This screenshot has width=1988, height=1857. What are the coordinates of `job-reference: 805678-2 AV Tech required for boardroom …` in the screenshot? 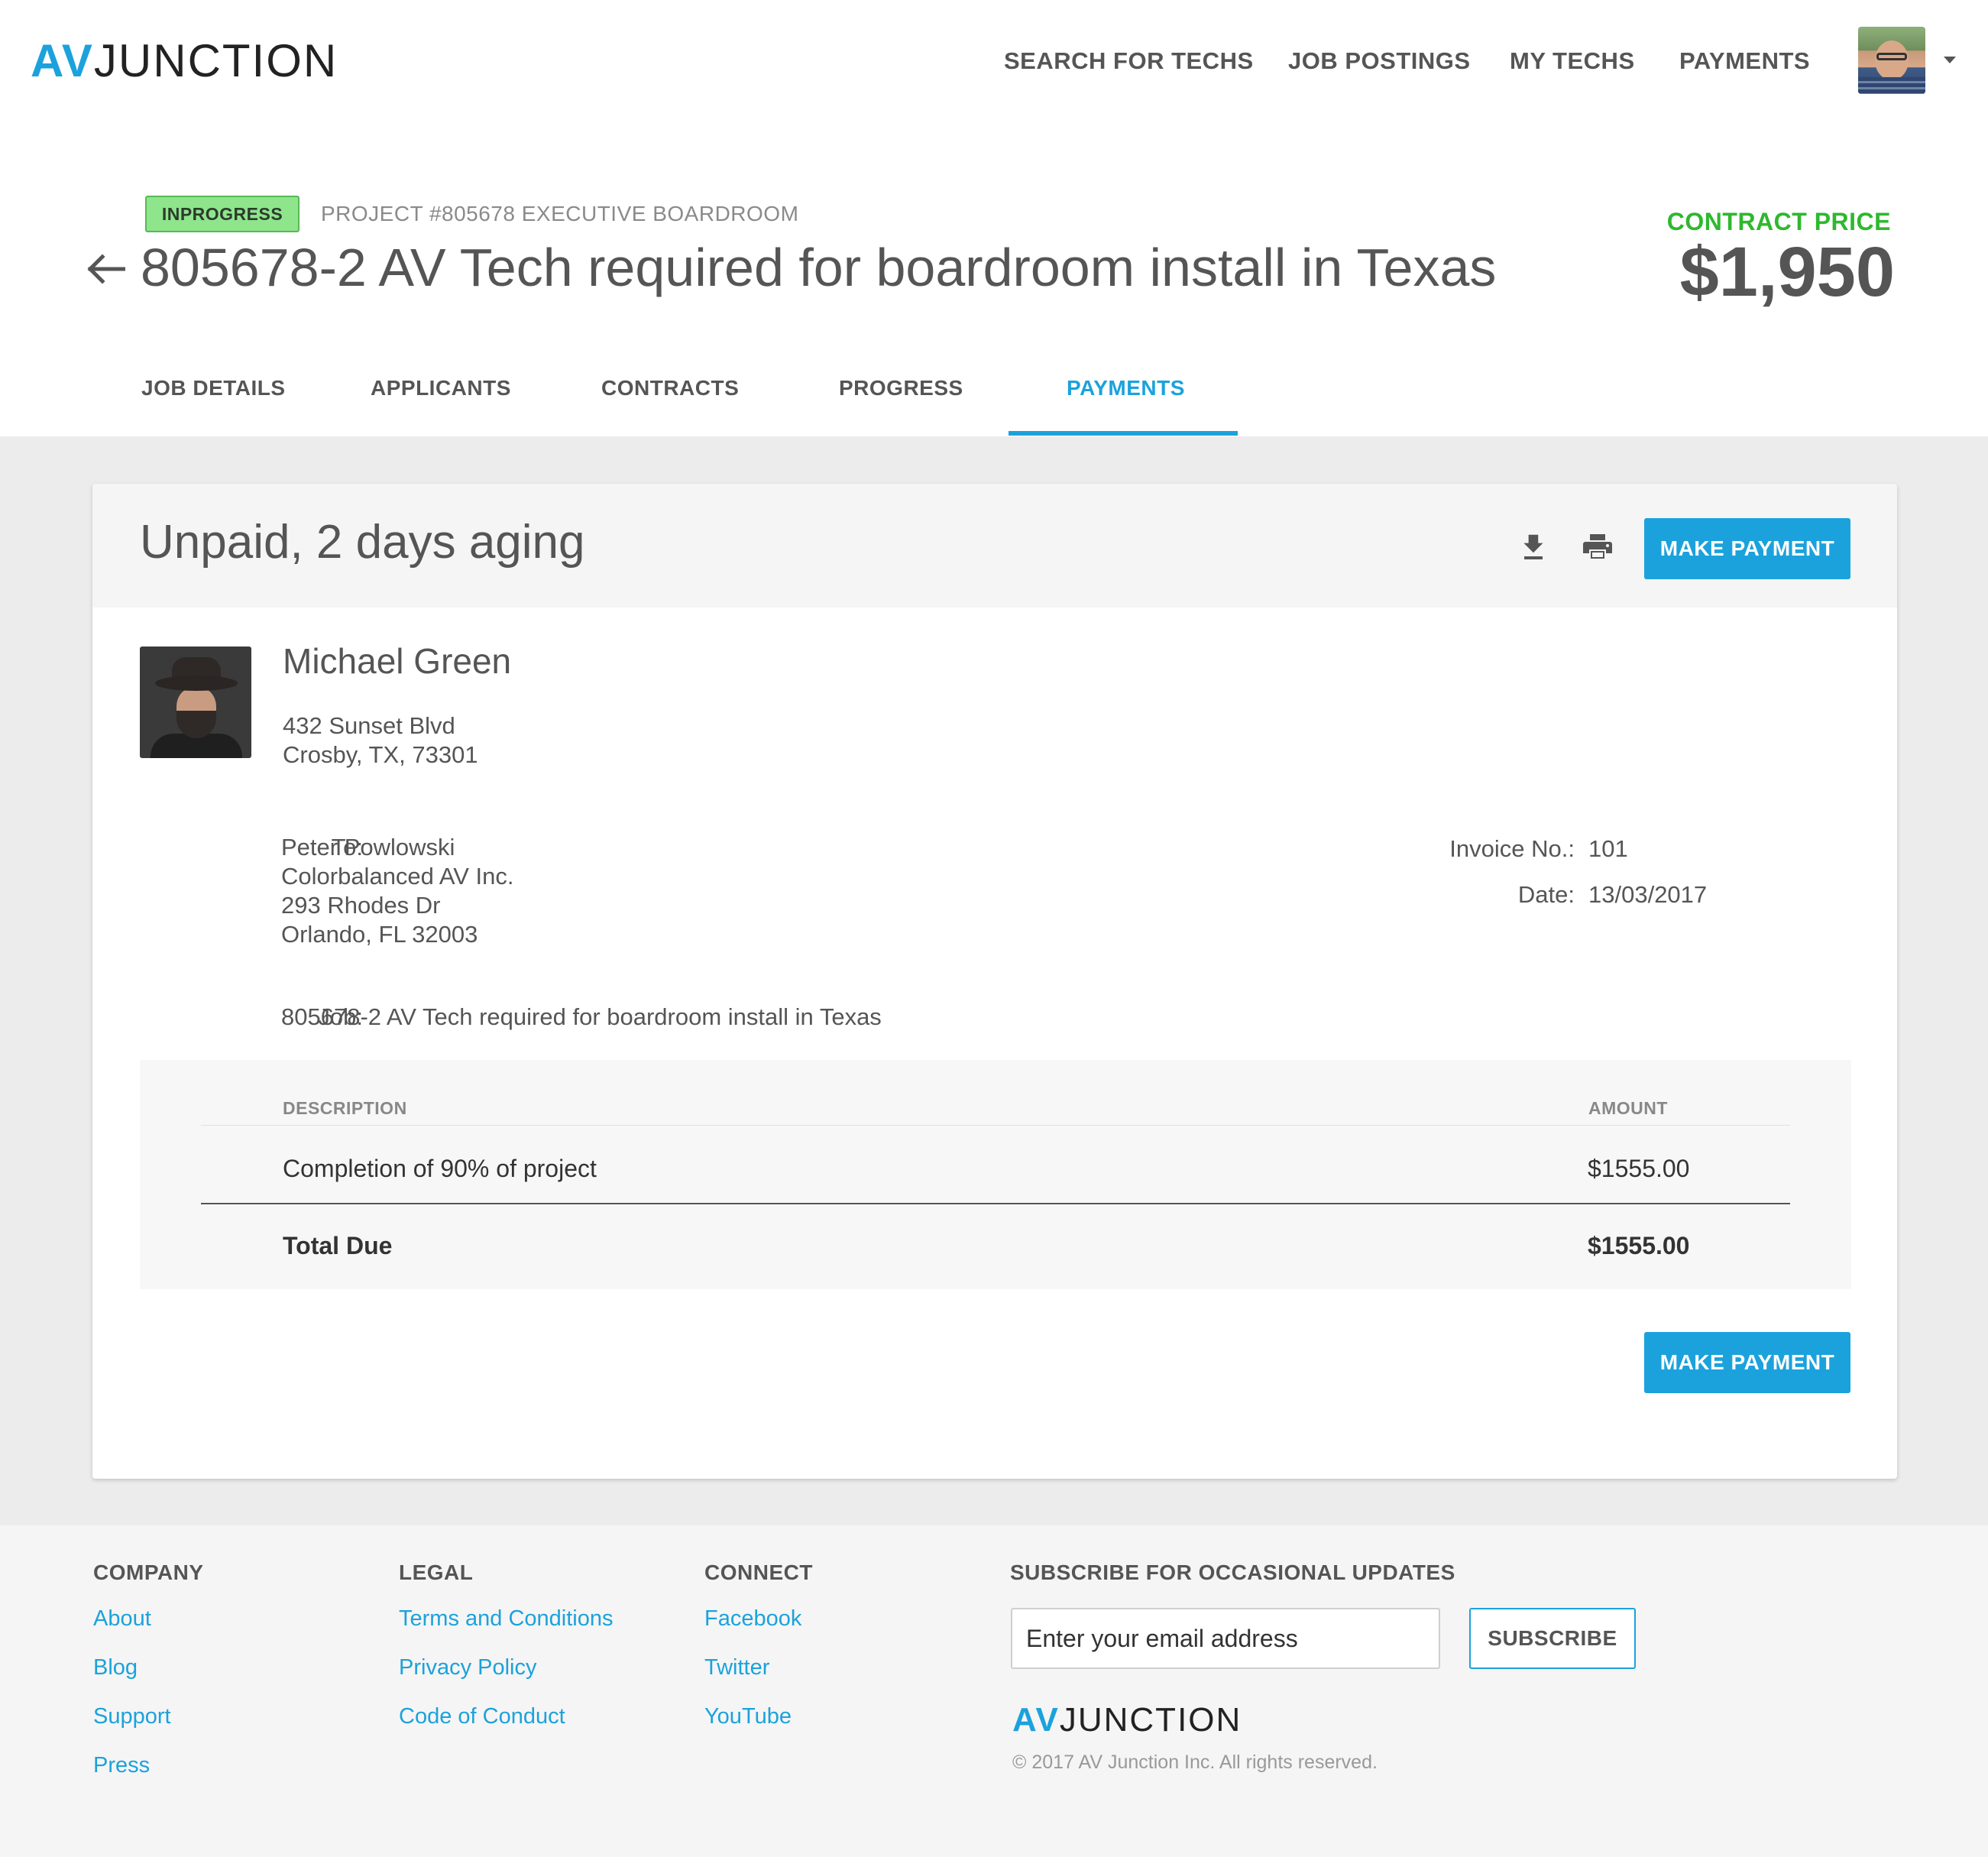 It's located at (581, 1016).